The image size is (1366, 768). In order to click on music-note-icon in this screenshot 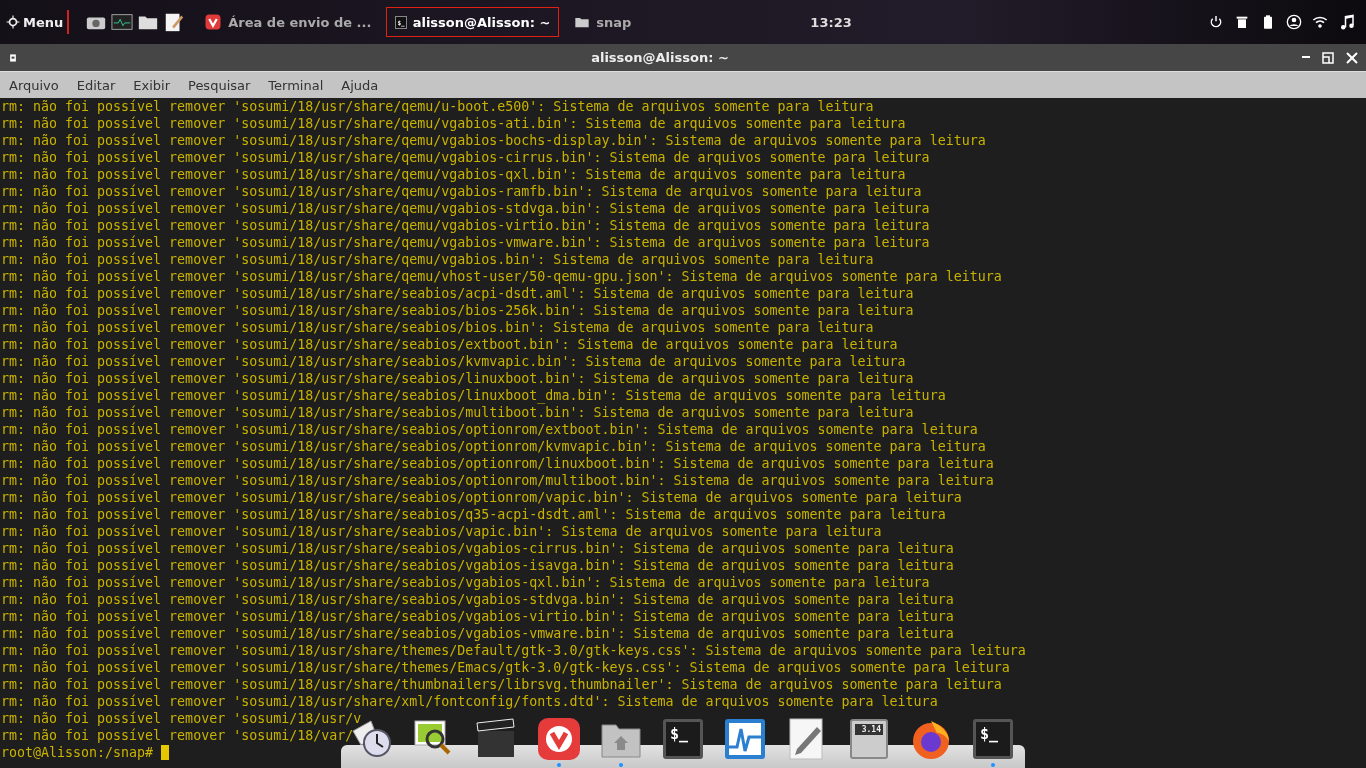, I will do `click(1347, 22)`.